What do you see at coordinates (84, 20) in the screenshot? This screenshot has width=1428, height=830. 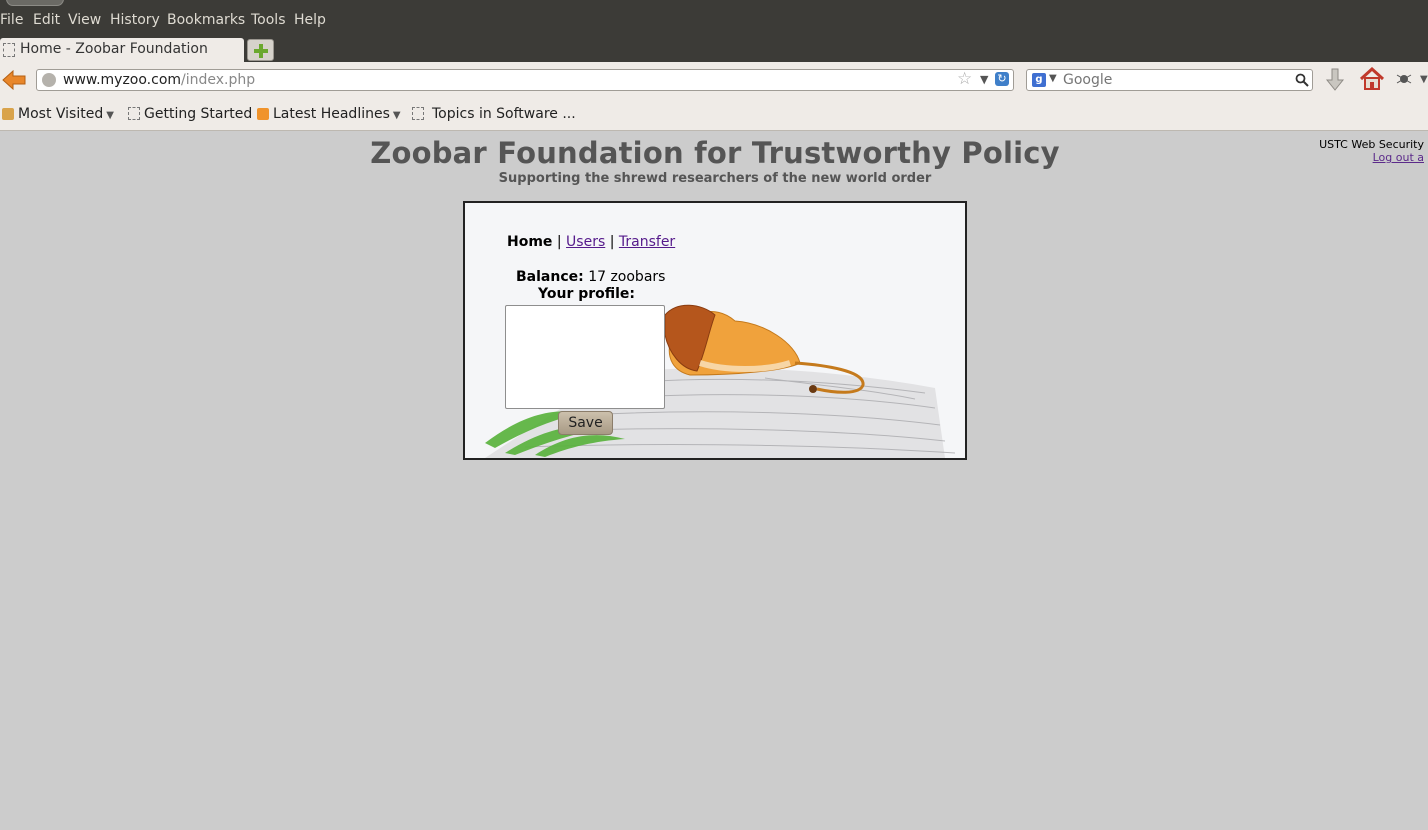 I see `menu-view: View` at bounding box center [84, 20].